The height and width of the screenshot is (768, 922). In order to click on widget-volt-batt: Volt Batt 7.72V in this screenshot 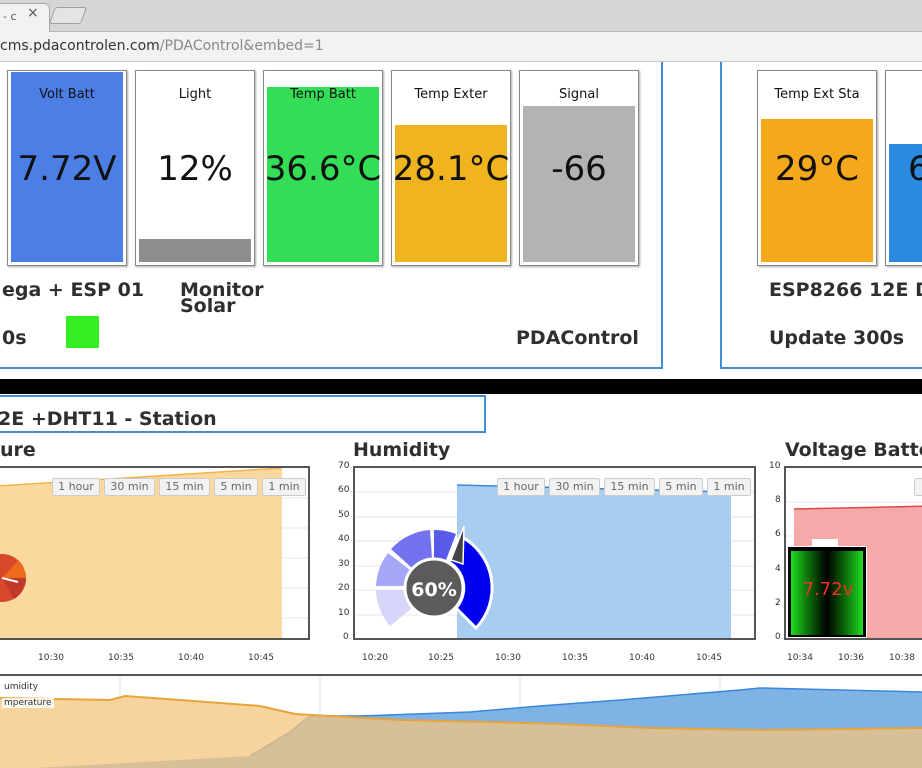, I will do `click(67, 168)`.